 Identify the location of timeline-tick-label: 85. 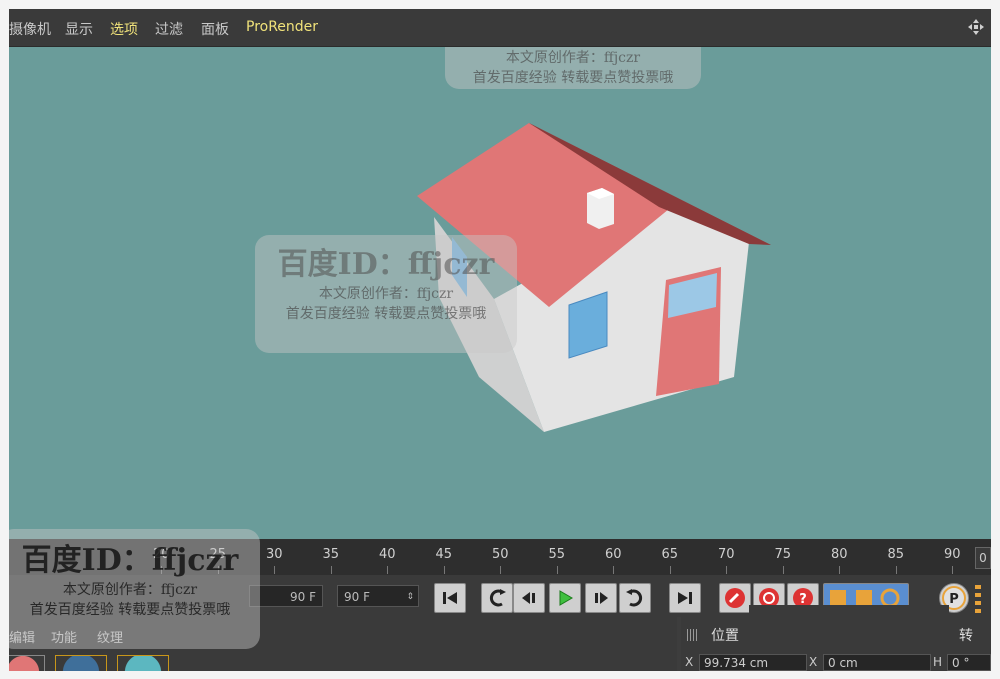
(896, 554).